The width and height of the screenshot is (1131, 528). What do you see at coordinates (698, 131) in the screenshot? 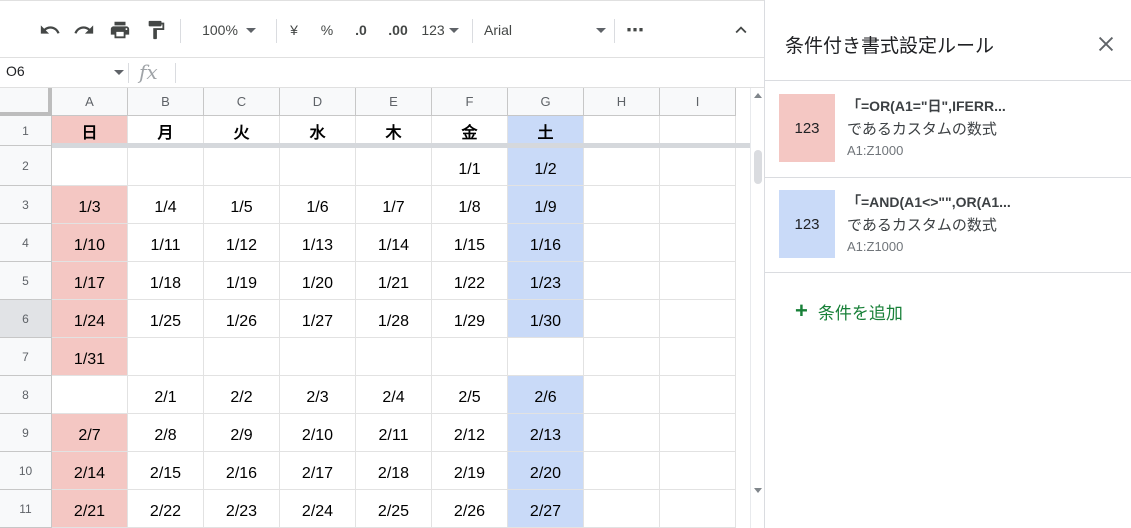
I see `cell-I1` at bounding box center [698, 131].